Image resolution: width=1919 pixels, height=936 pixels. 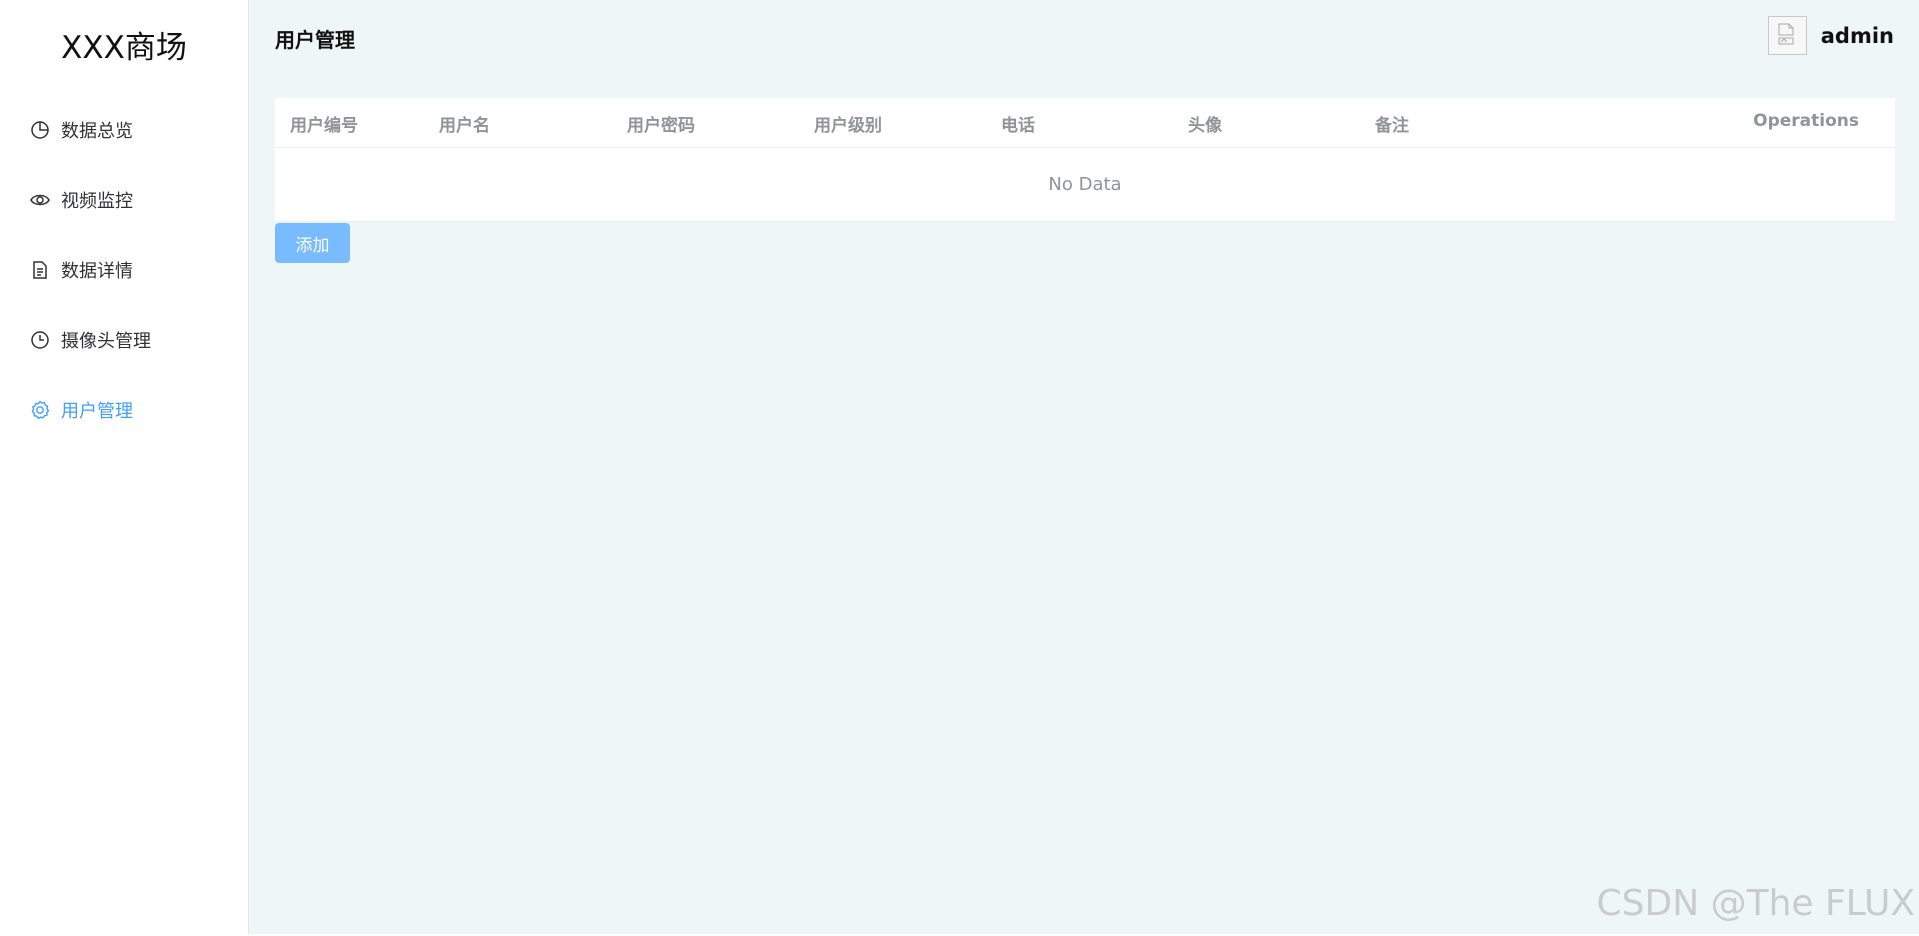 I want to click on table-empty-text: No Data, so click(x=1085, y=185).